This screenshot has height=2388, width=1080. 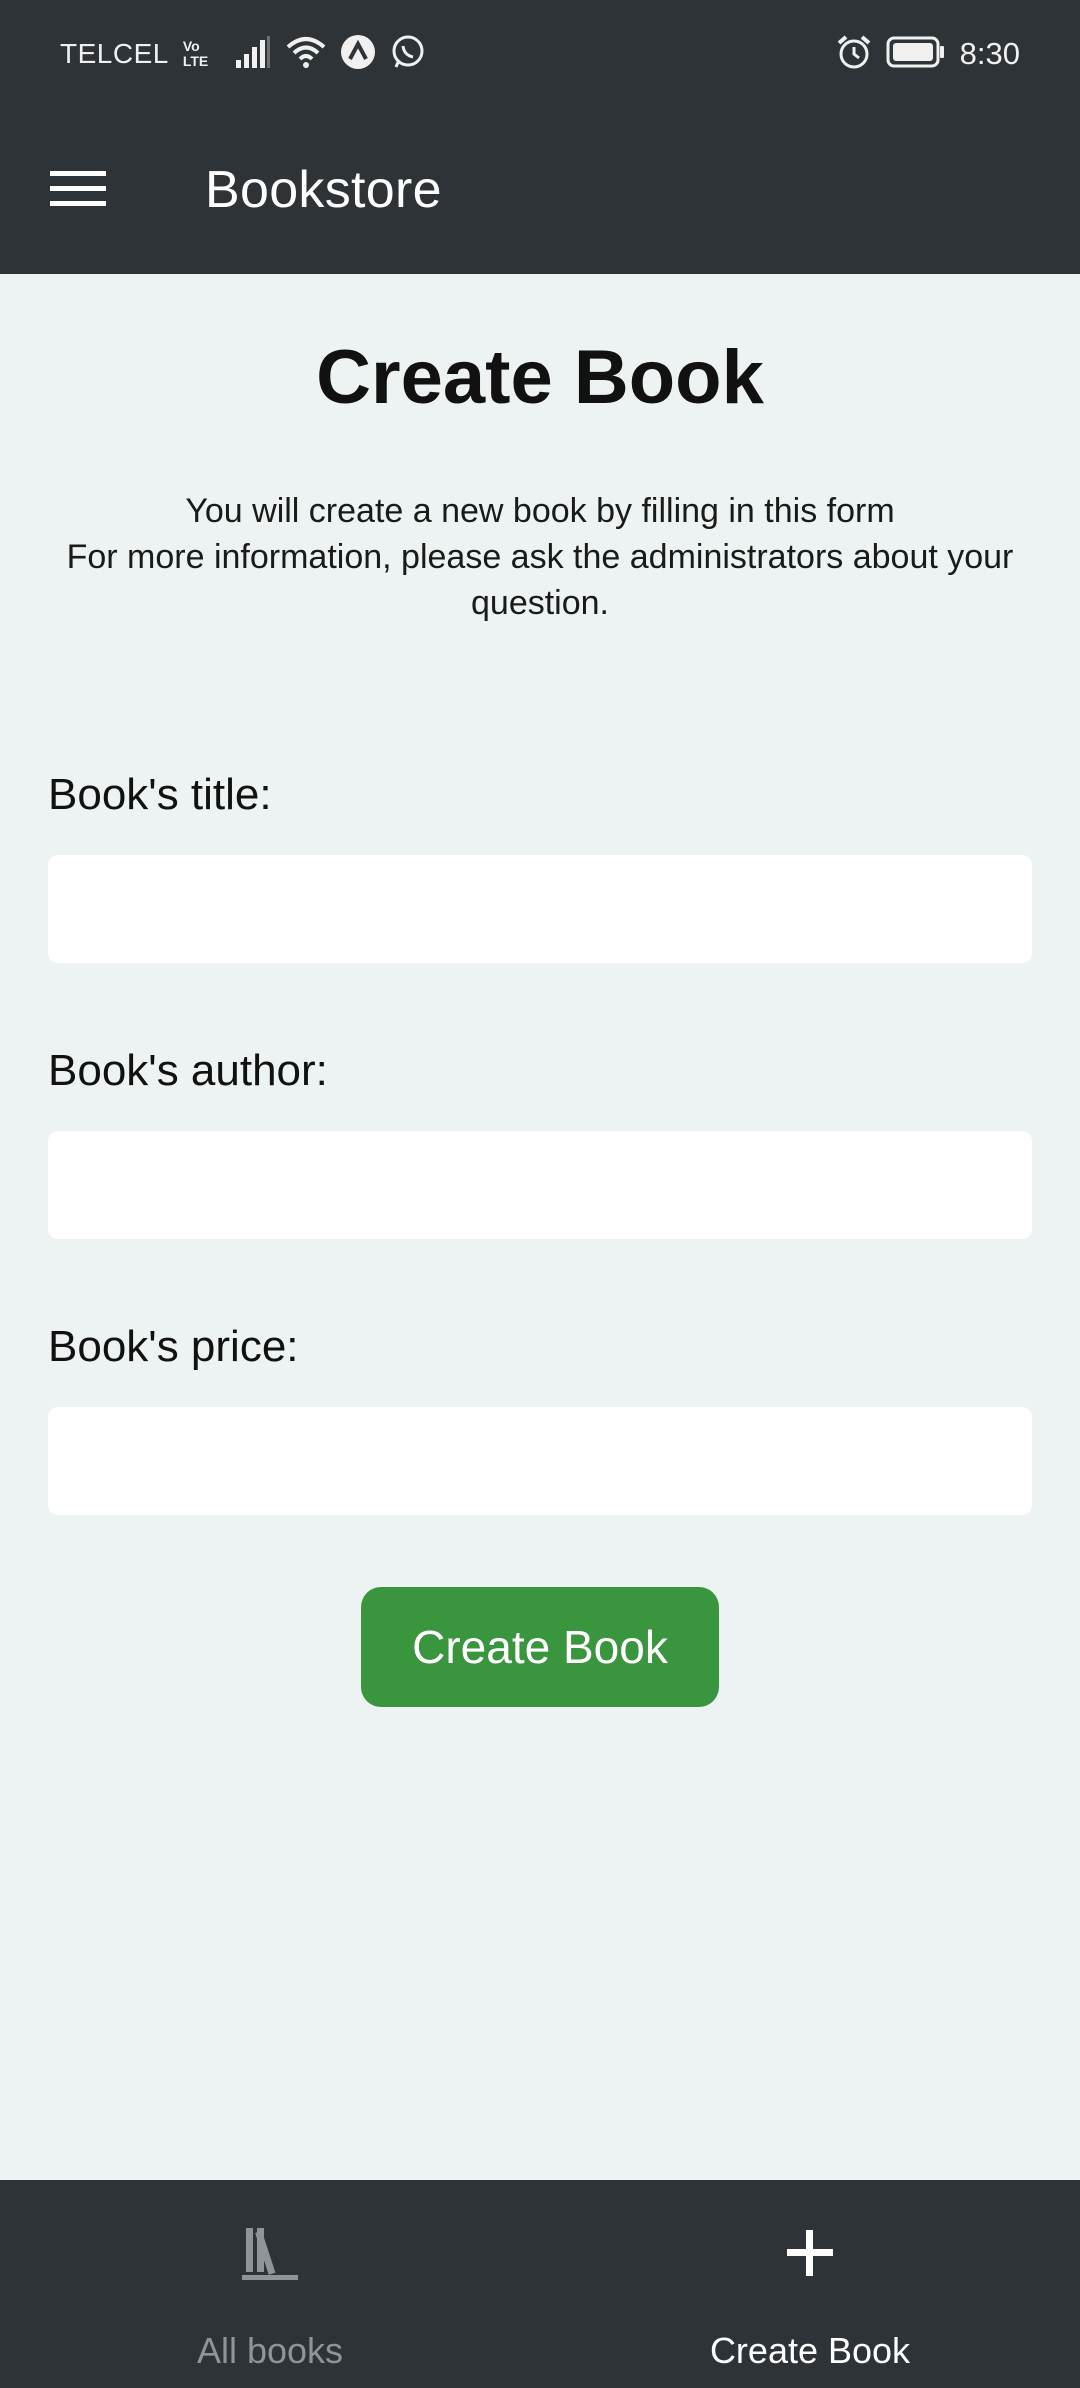 I want to click on volte-indicator: Vo LTE, so click(x=195, y=54).